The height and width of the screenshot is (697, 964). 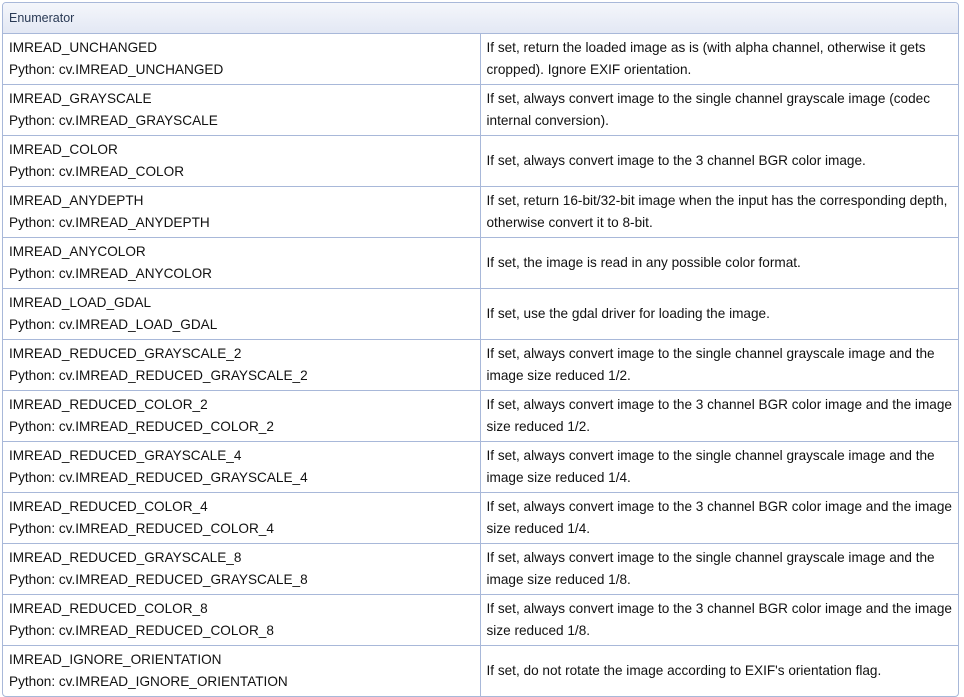 I want to click on enum-python-name: Python: cv.IMREAD_ANYDEPTH, so click(x=109, y=222).